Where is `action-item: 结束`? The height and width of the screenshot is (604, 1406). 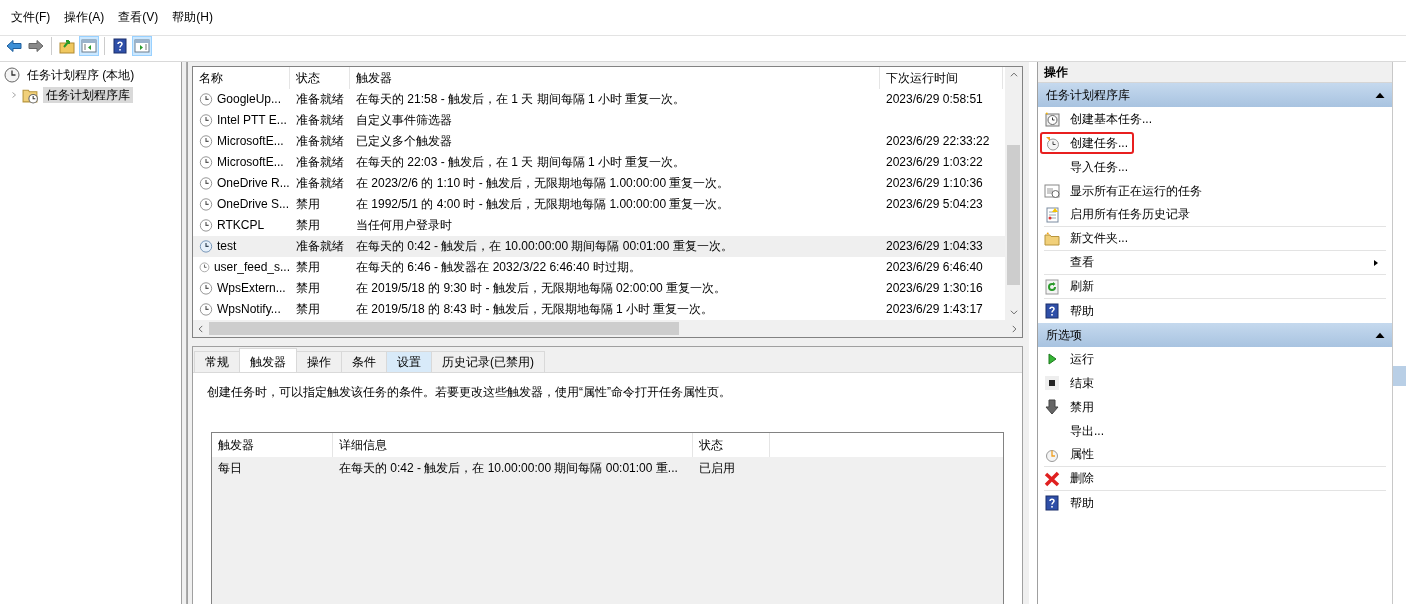 action-item: 结束 is located at coordinates (1215, 383).